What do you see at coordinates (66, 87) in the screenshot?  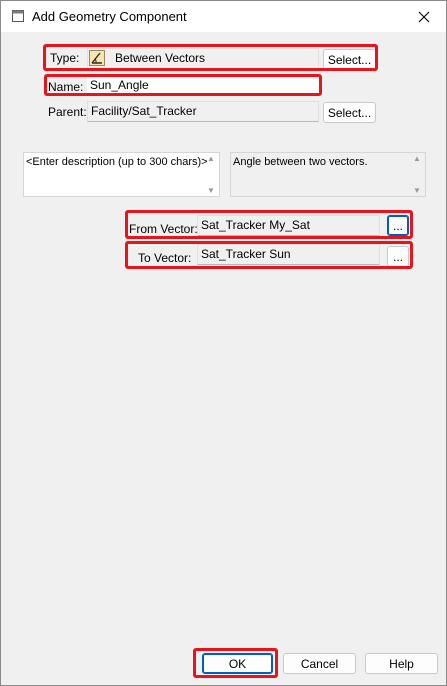 I see `name-label: Name:` at bounding box center [66, 87].